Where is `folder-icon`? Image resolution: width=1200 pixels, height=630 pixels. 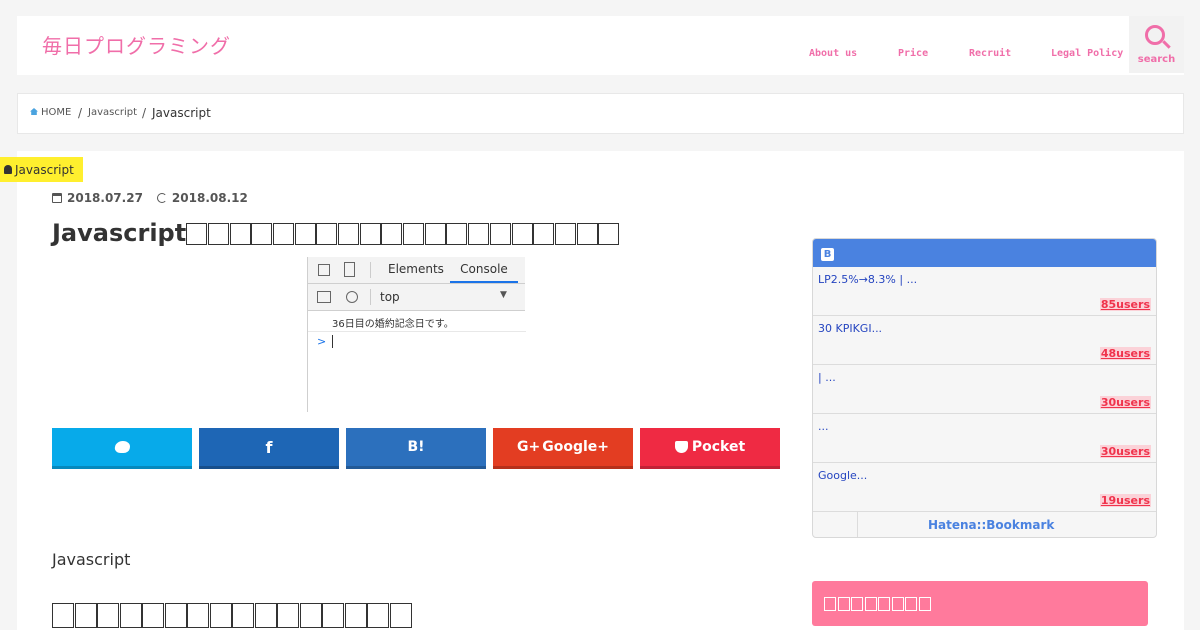
folder-icon is located at coordinates (8, 169).